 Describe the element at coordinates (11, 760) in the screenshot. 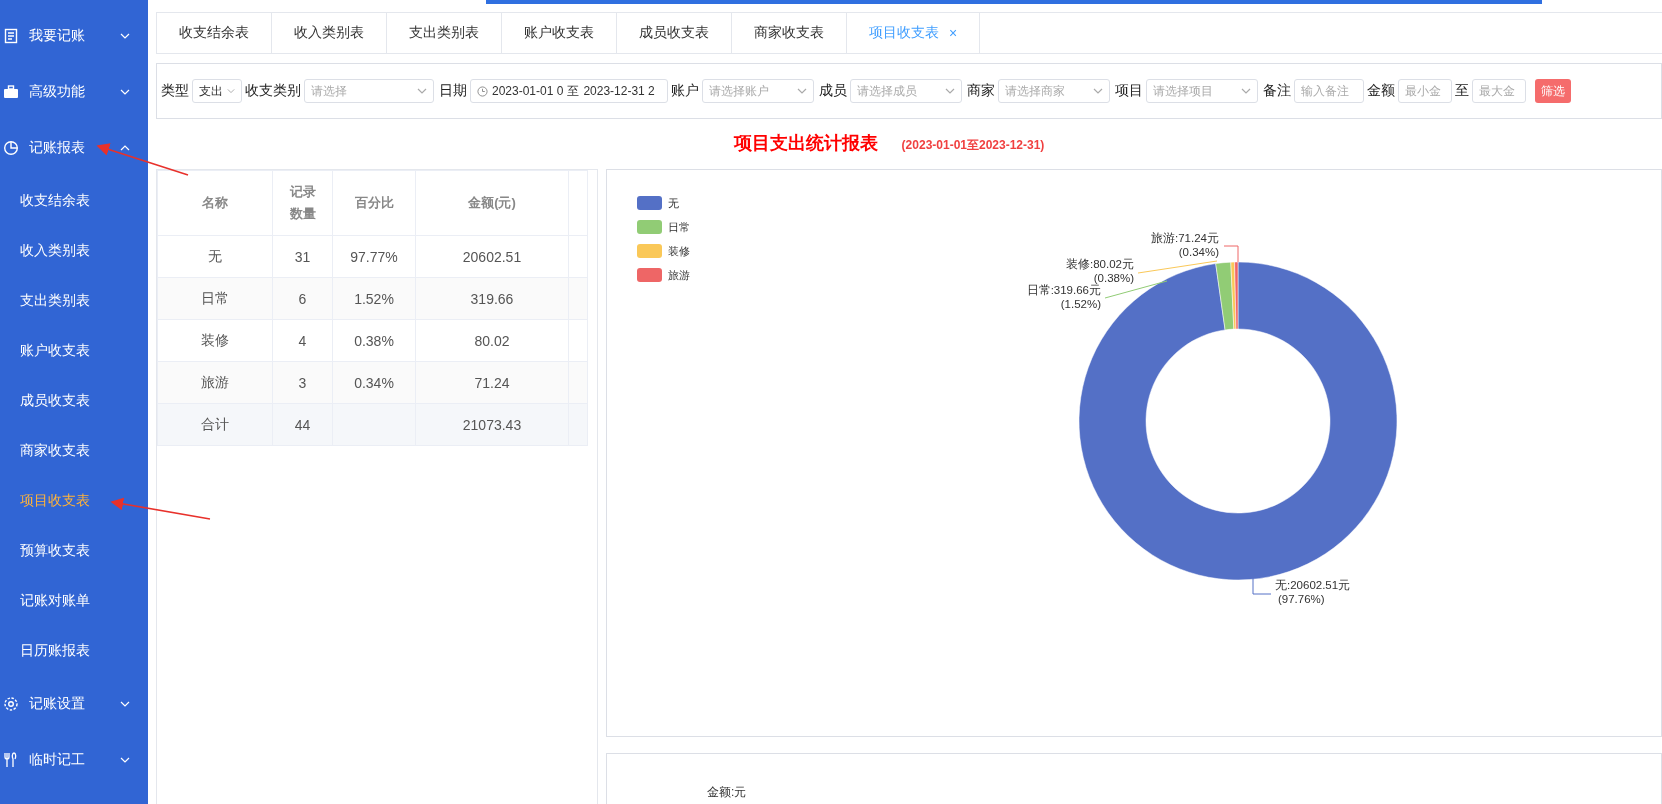

I see `tools-icon` at that location.